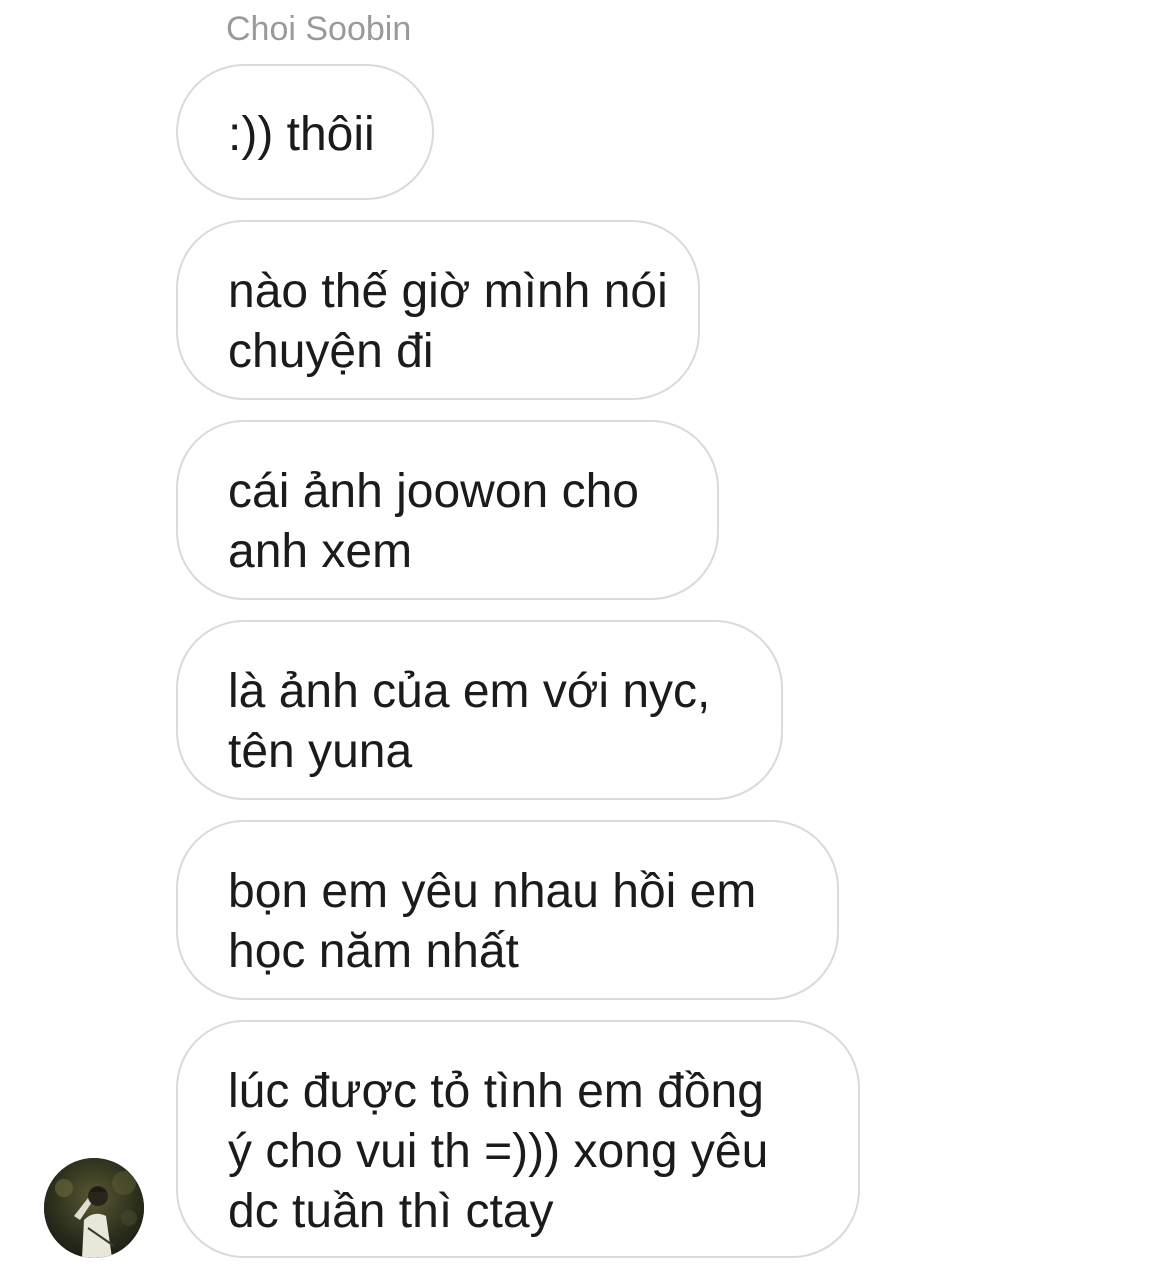  I want to click on message-bubble: bọn em yêu nhau hồi em học năm nhất, so click(507, 910).